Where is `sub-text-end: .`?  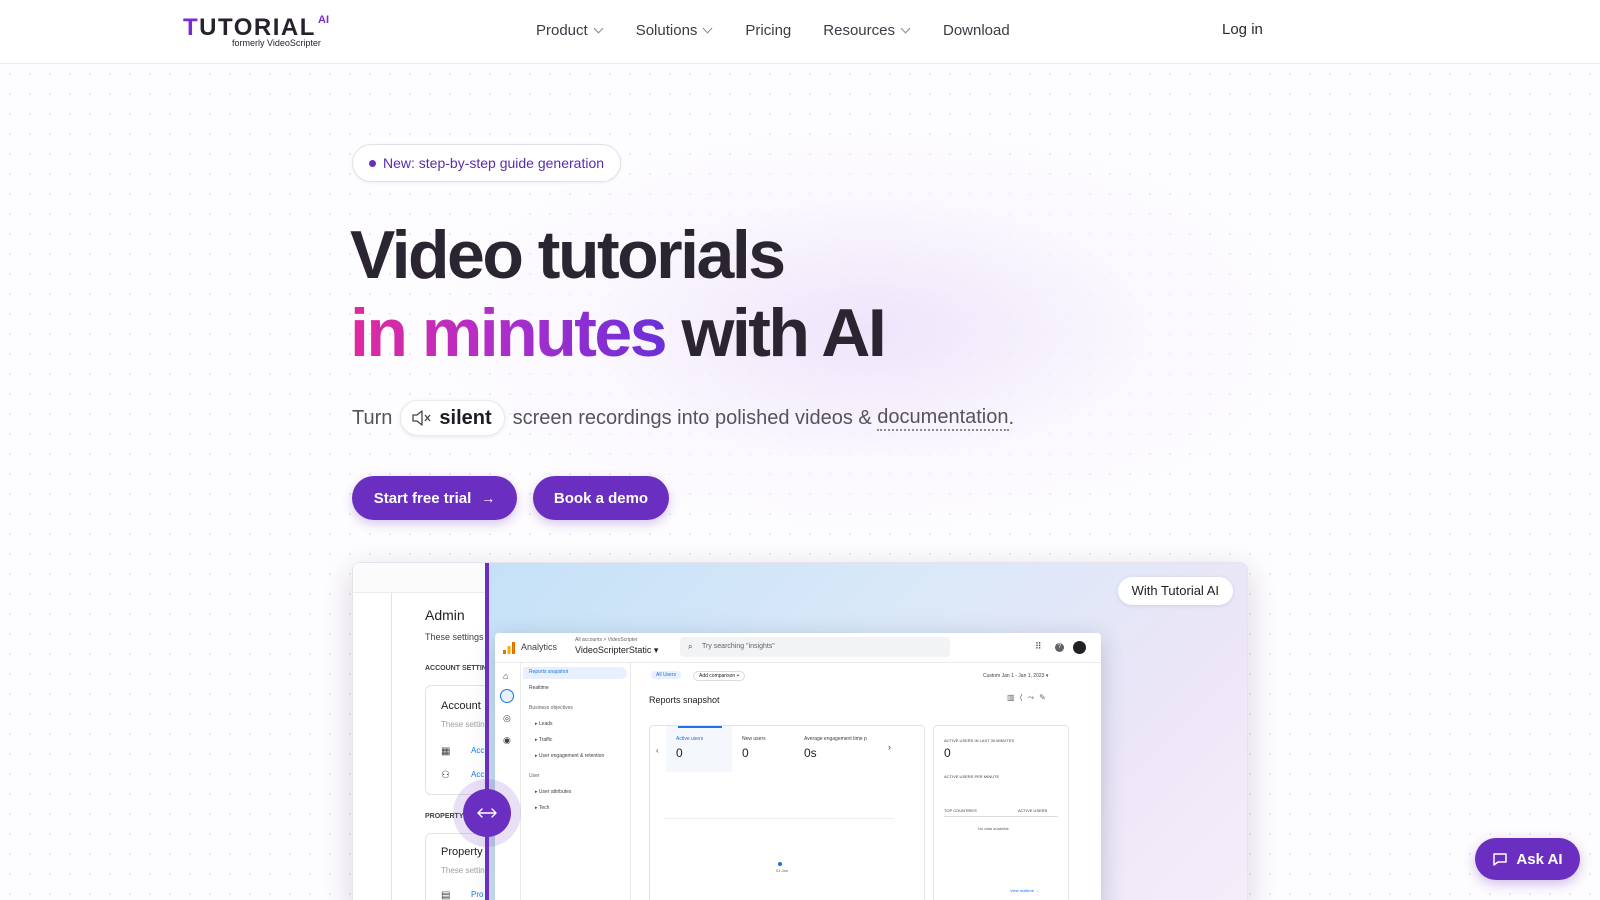
sub-text-end: . is located at coordinates (1011, 417).